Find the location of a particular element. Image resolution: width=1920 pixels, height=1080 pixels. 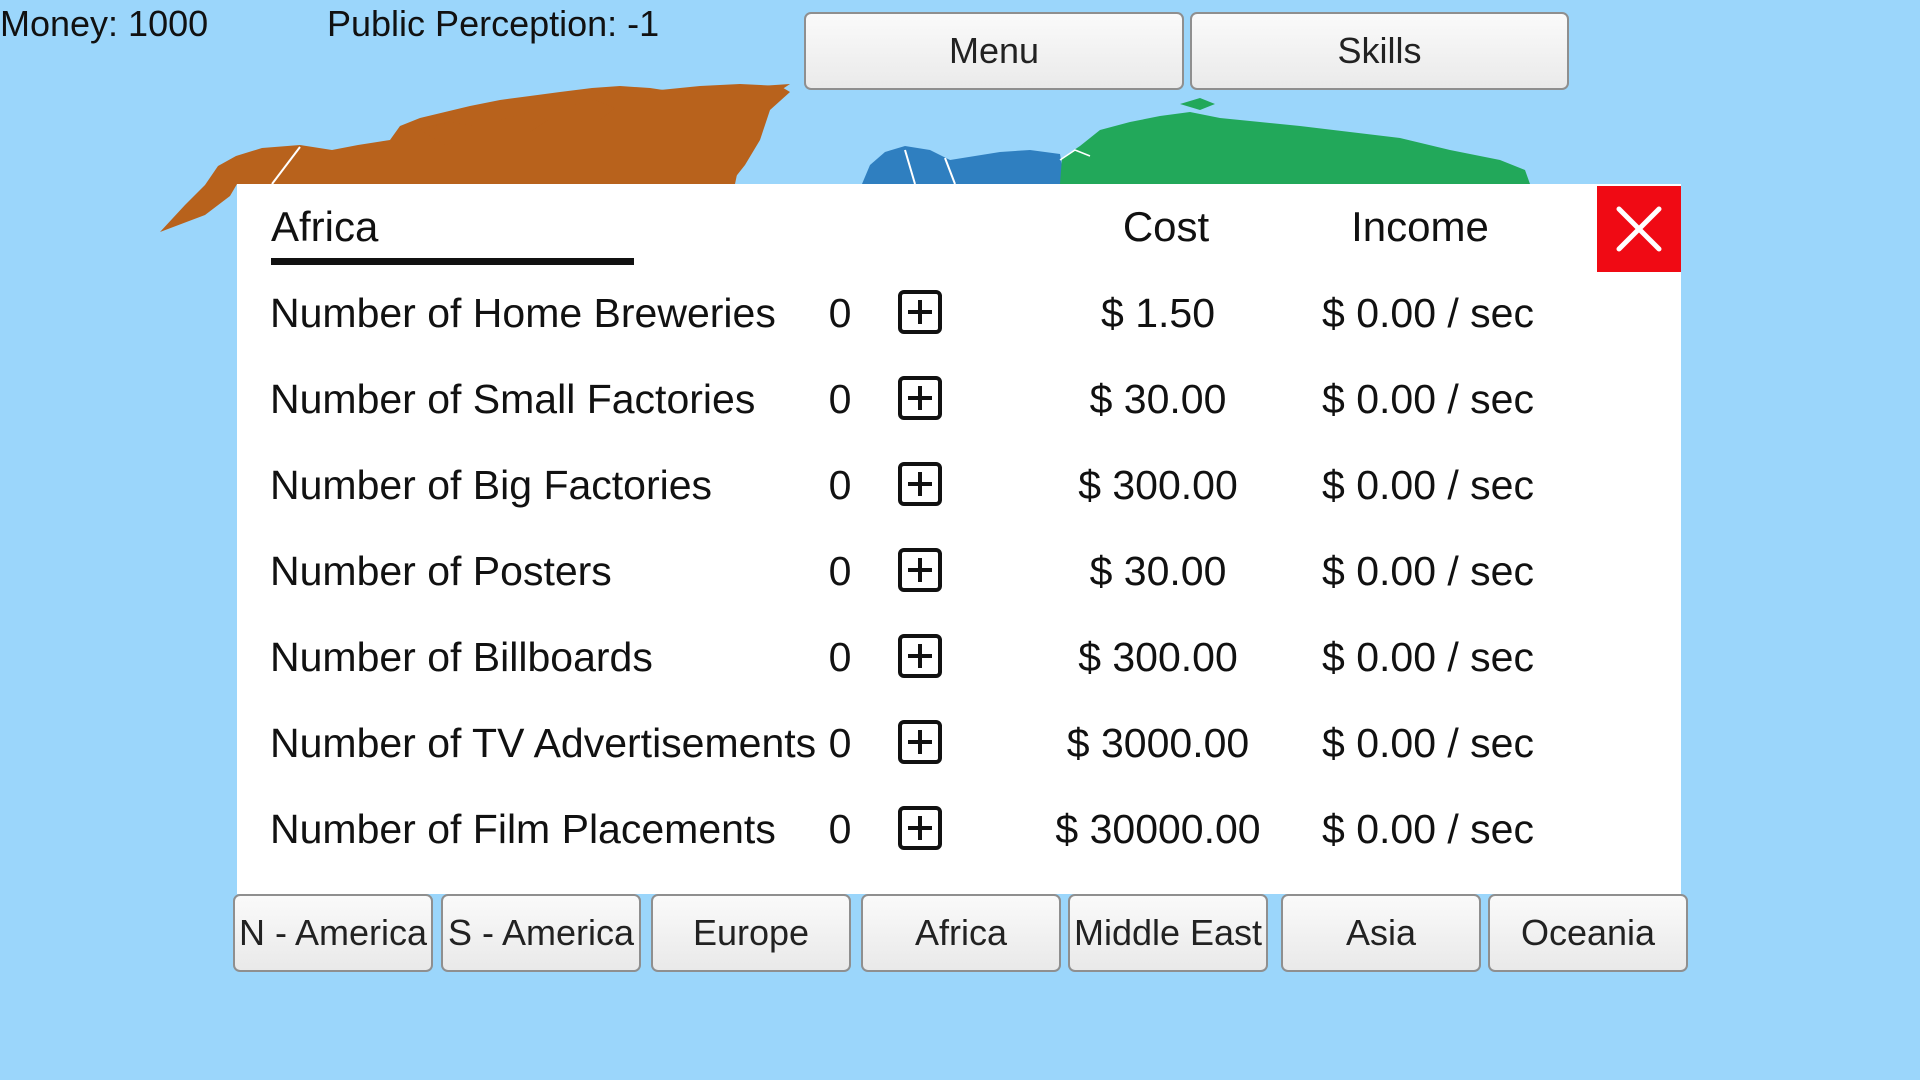

buy-small-factory-button is located at coordinates (920, 398).